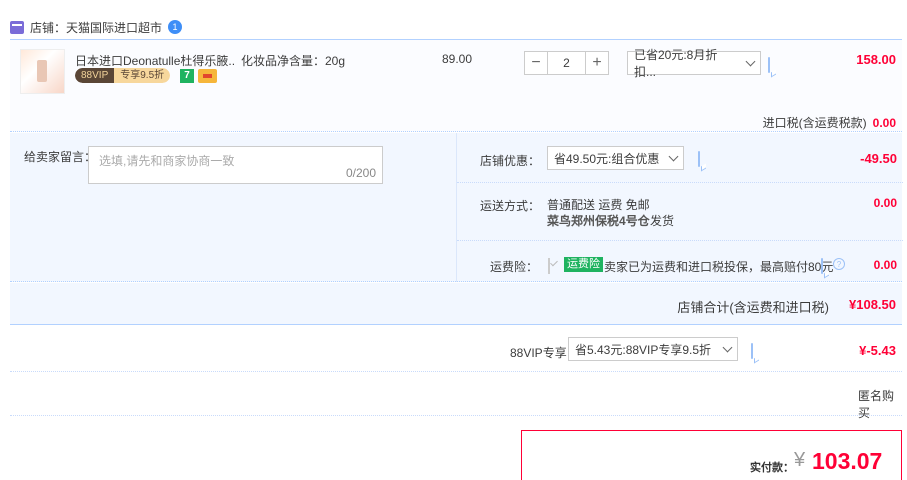 The image size is (907, 480). Describe the element at coordinates (885, 265) in the screenshot. I see `insurance-fee: 0.00` at that location.